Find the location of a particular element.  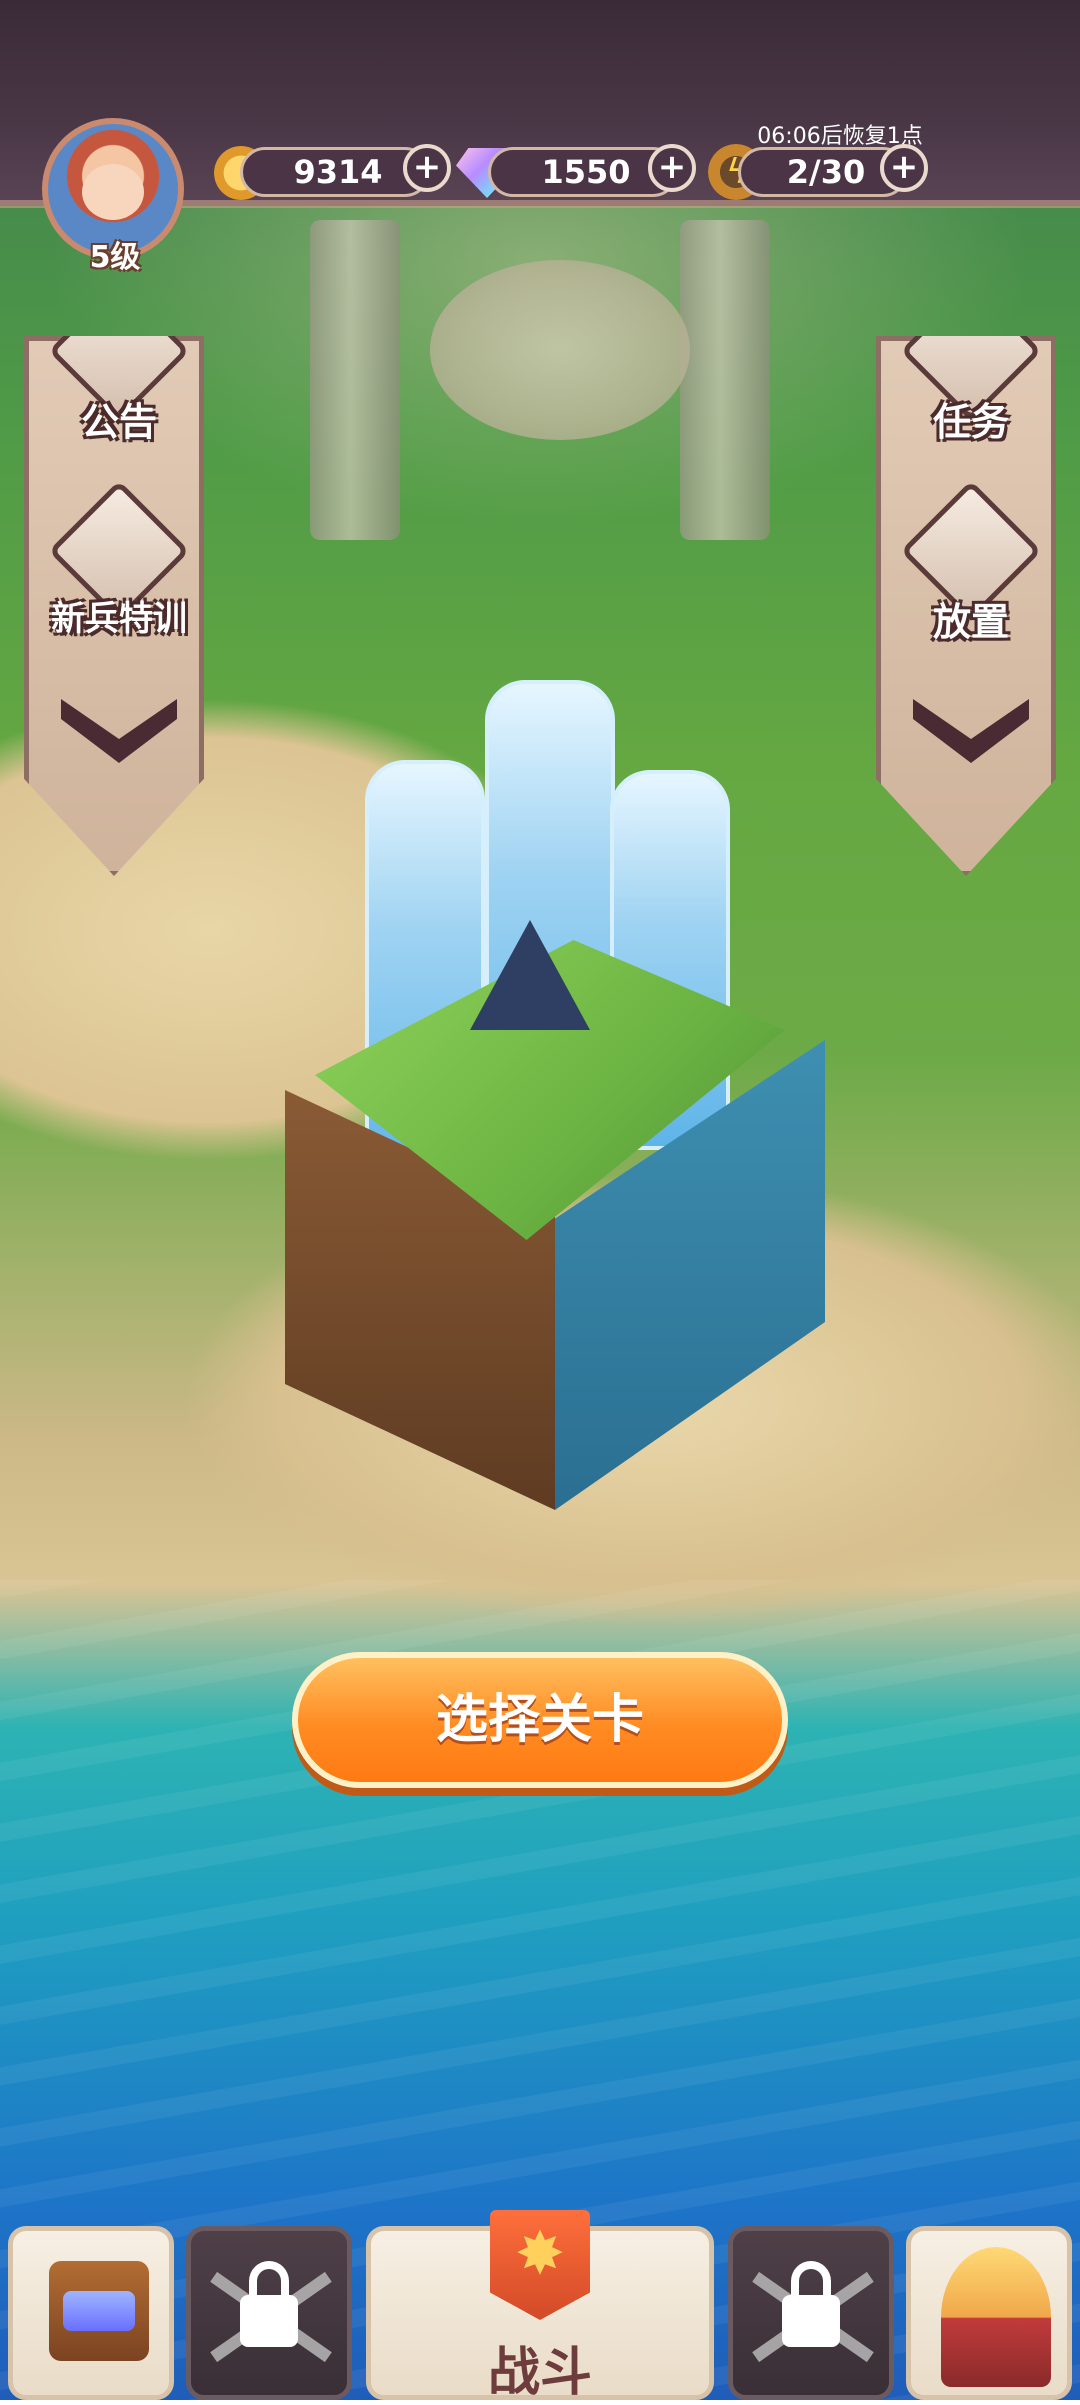

nav-hero is located at coordinates (989, 2313).